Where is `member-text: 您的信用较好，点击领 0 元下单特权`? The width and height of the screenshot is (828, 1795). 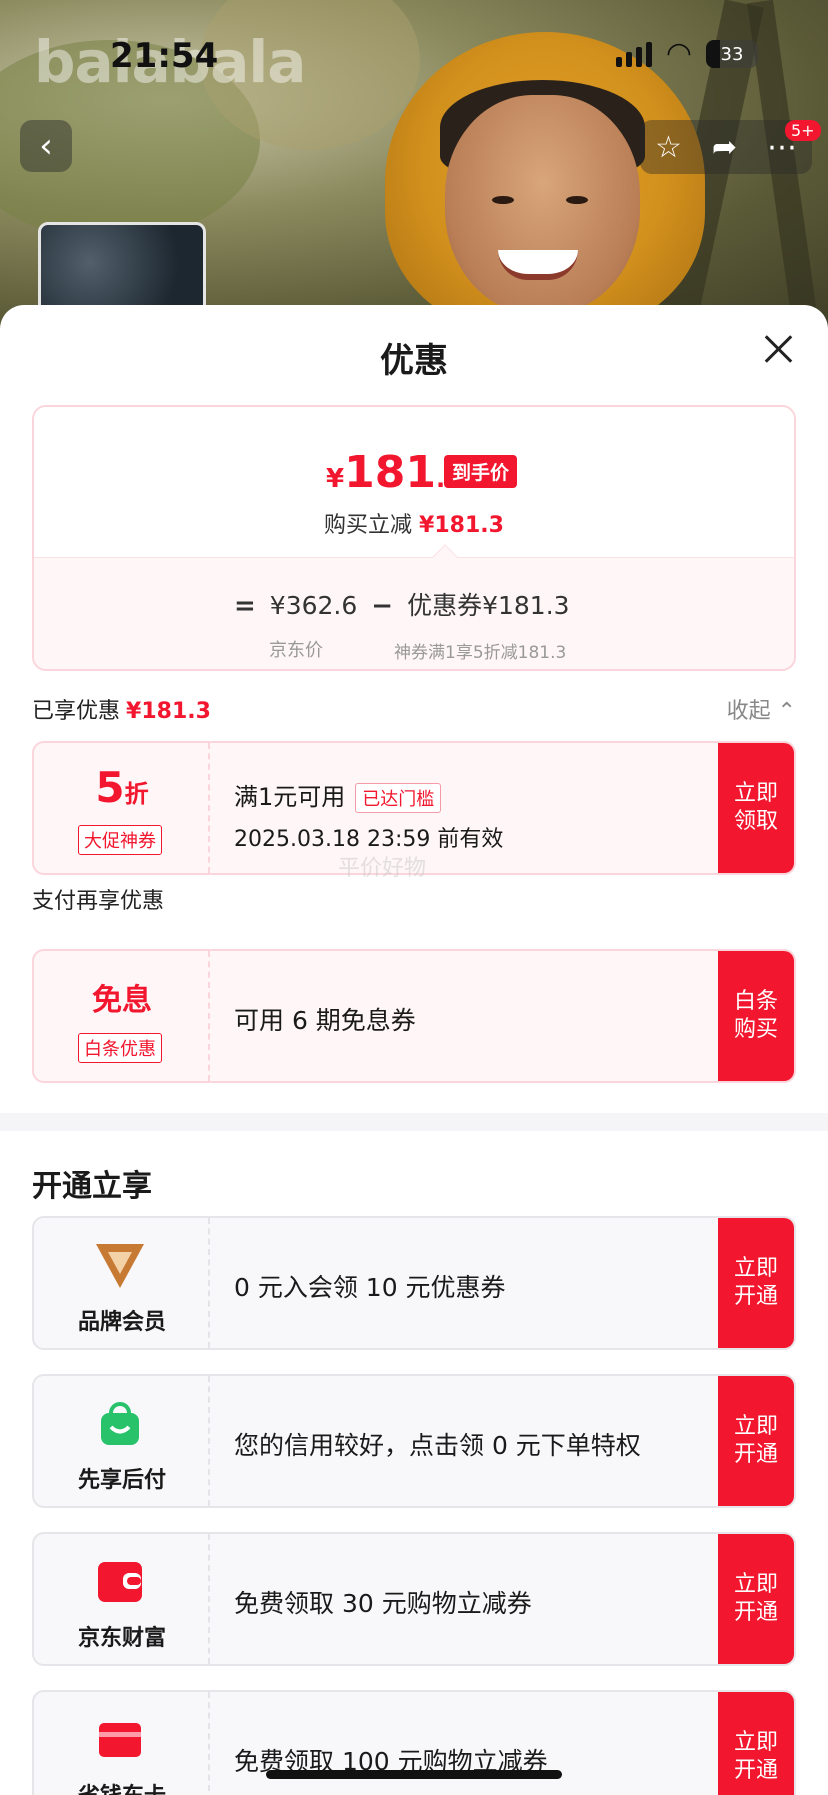
member-text: 您的信用较好，点击领 0 元下单特权 is located at coordinates (437, 1445).